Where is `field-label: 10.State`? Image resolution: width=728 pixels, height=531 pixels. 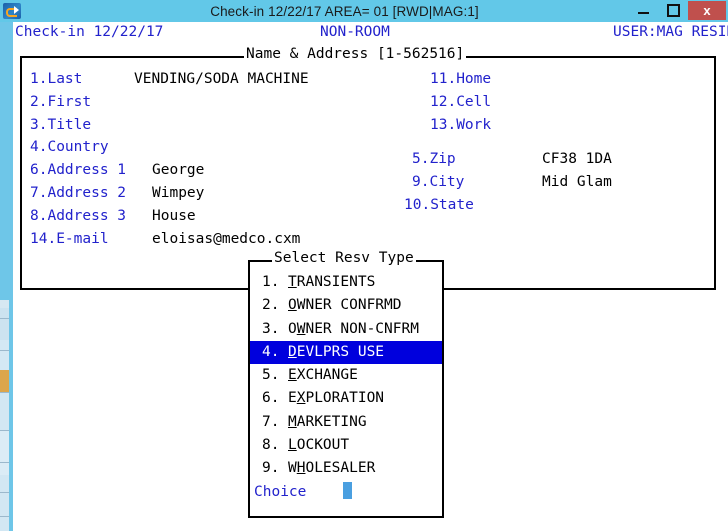
field-label: 10.State is located at coordinates (439, 205).